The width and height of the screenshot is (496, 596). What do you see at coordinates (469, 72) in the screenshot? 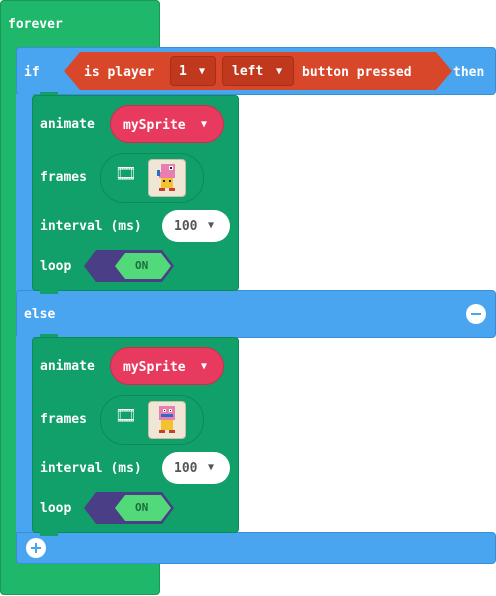
I see `then-label: then` at bounding box center [469, 72].